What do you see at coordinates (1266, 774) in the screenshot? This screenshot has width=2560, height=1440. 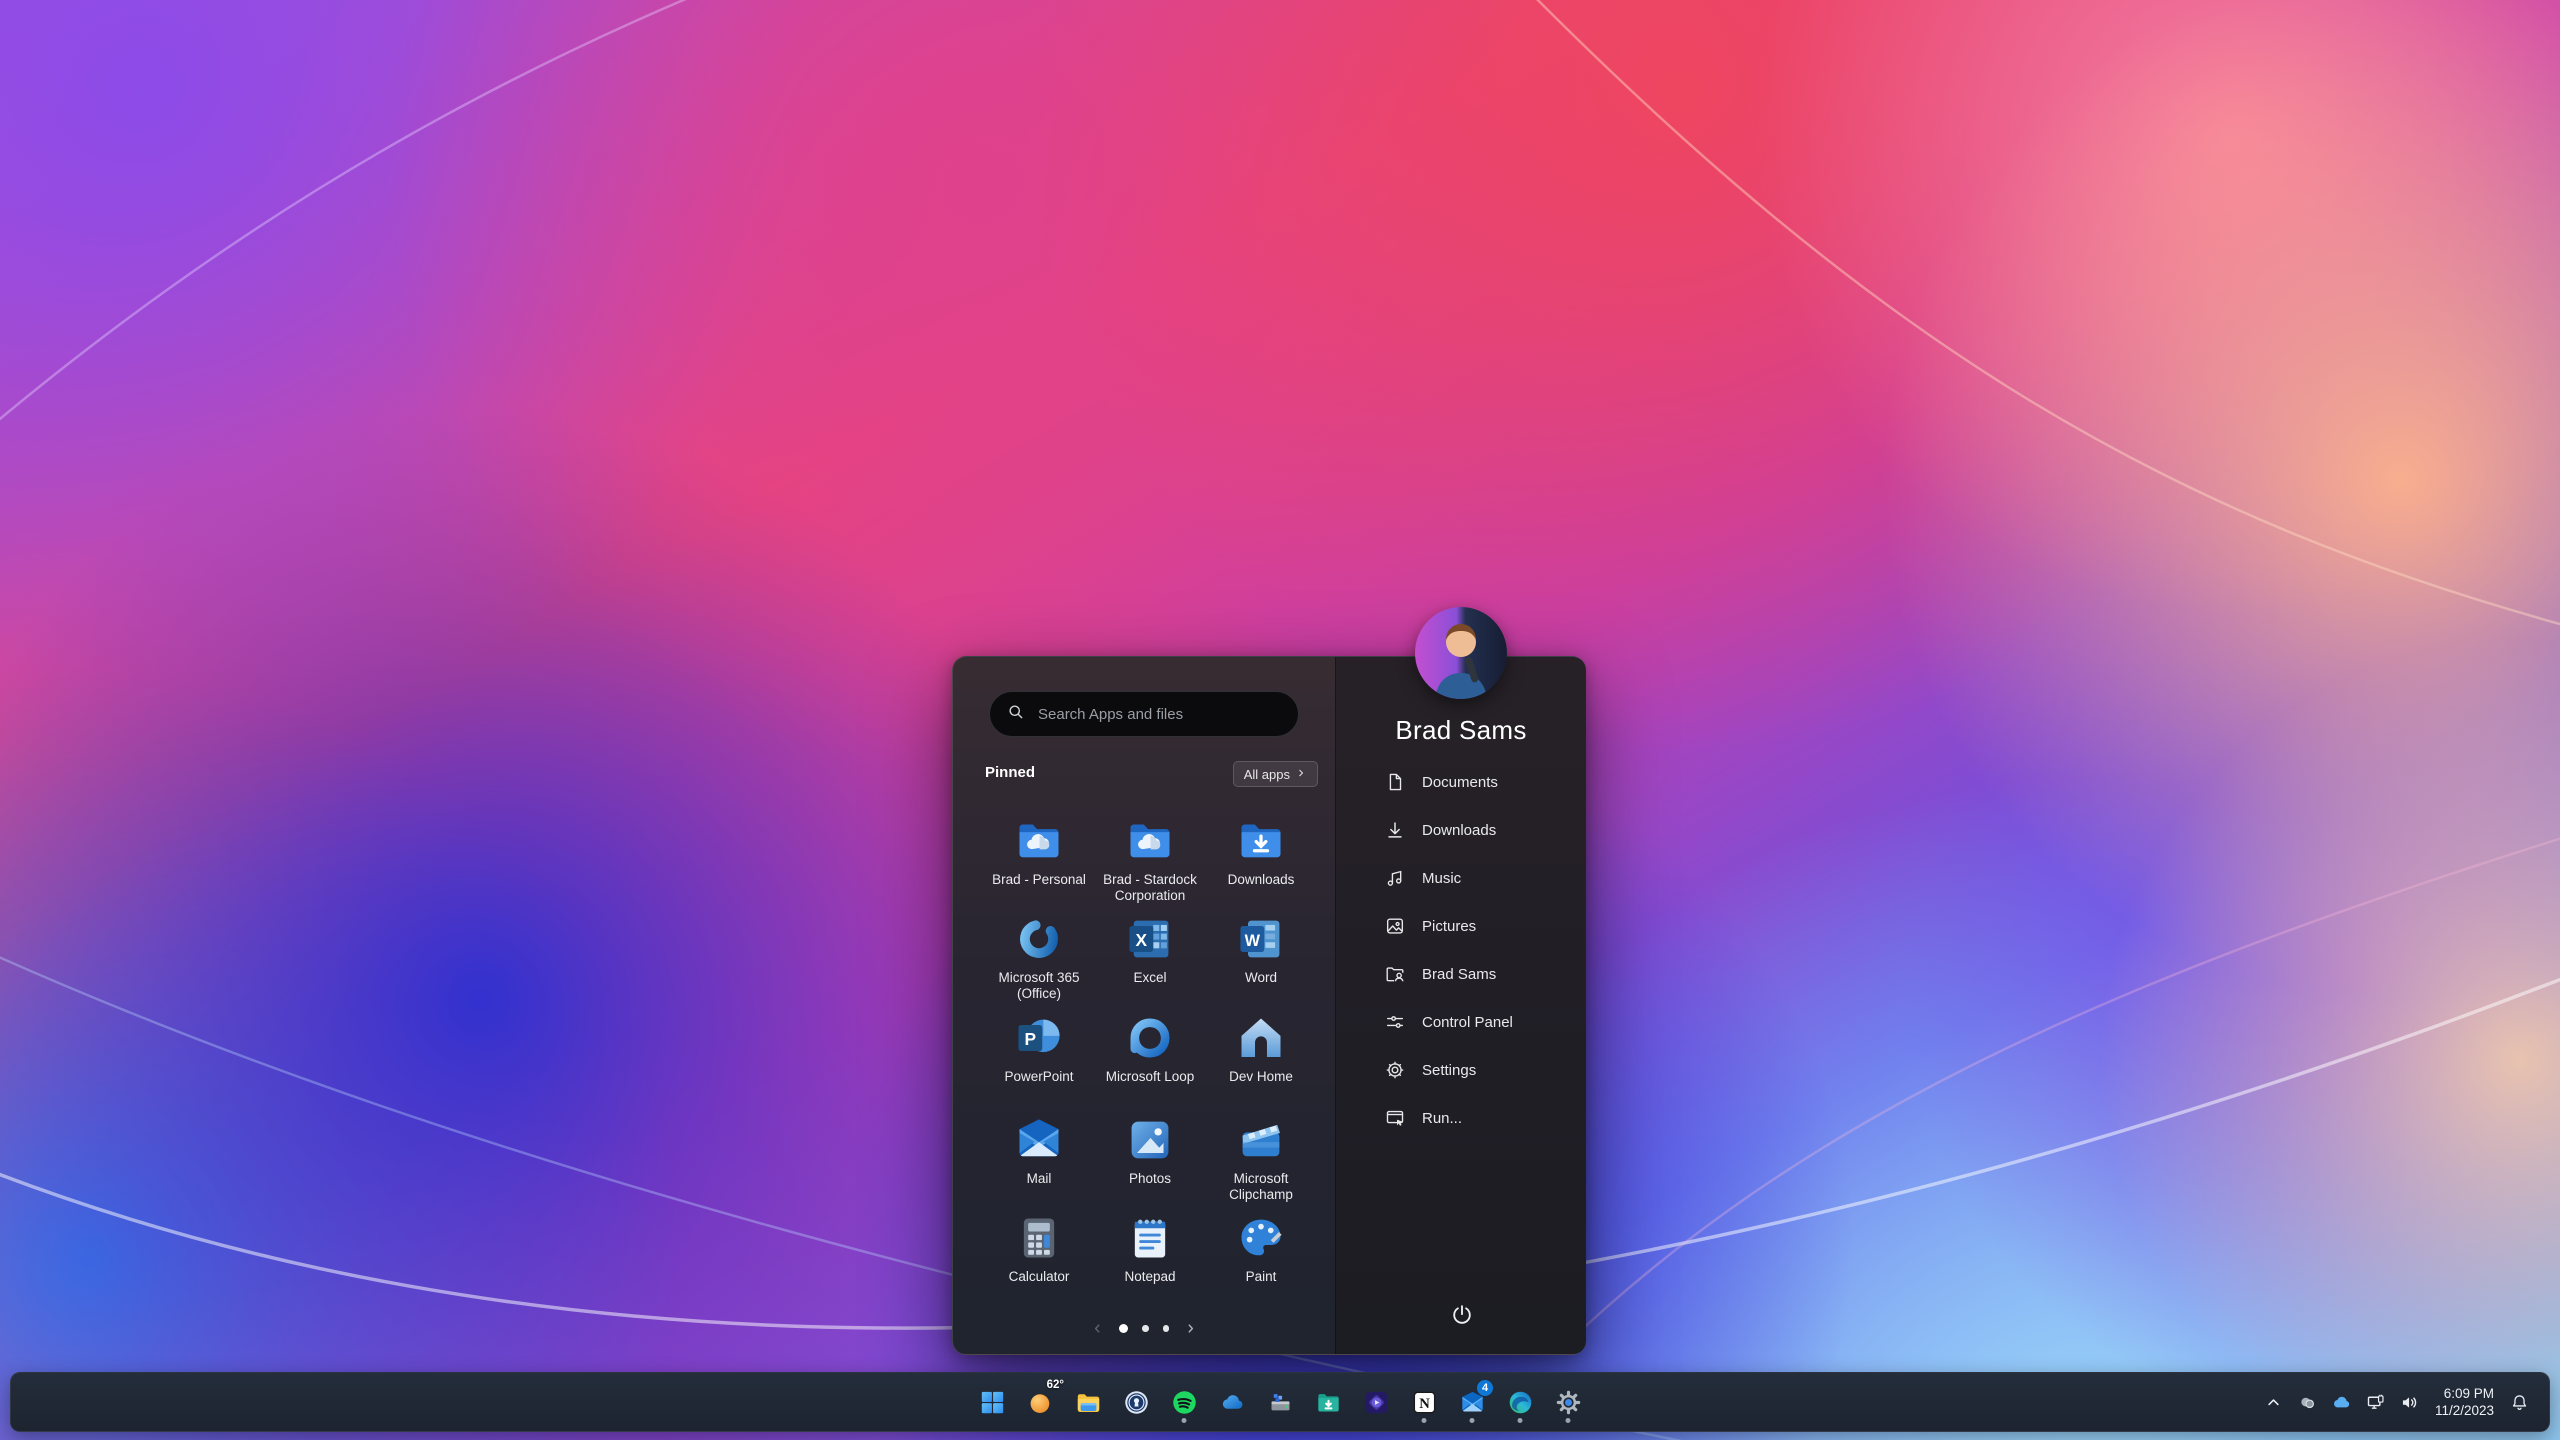 I see `all-apps-label: All apps` at bounding box center [1266, 774].